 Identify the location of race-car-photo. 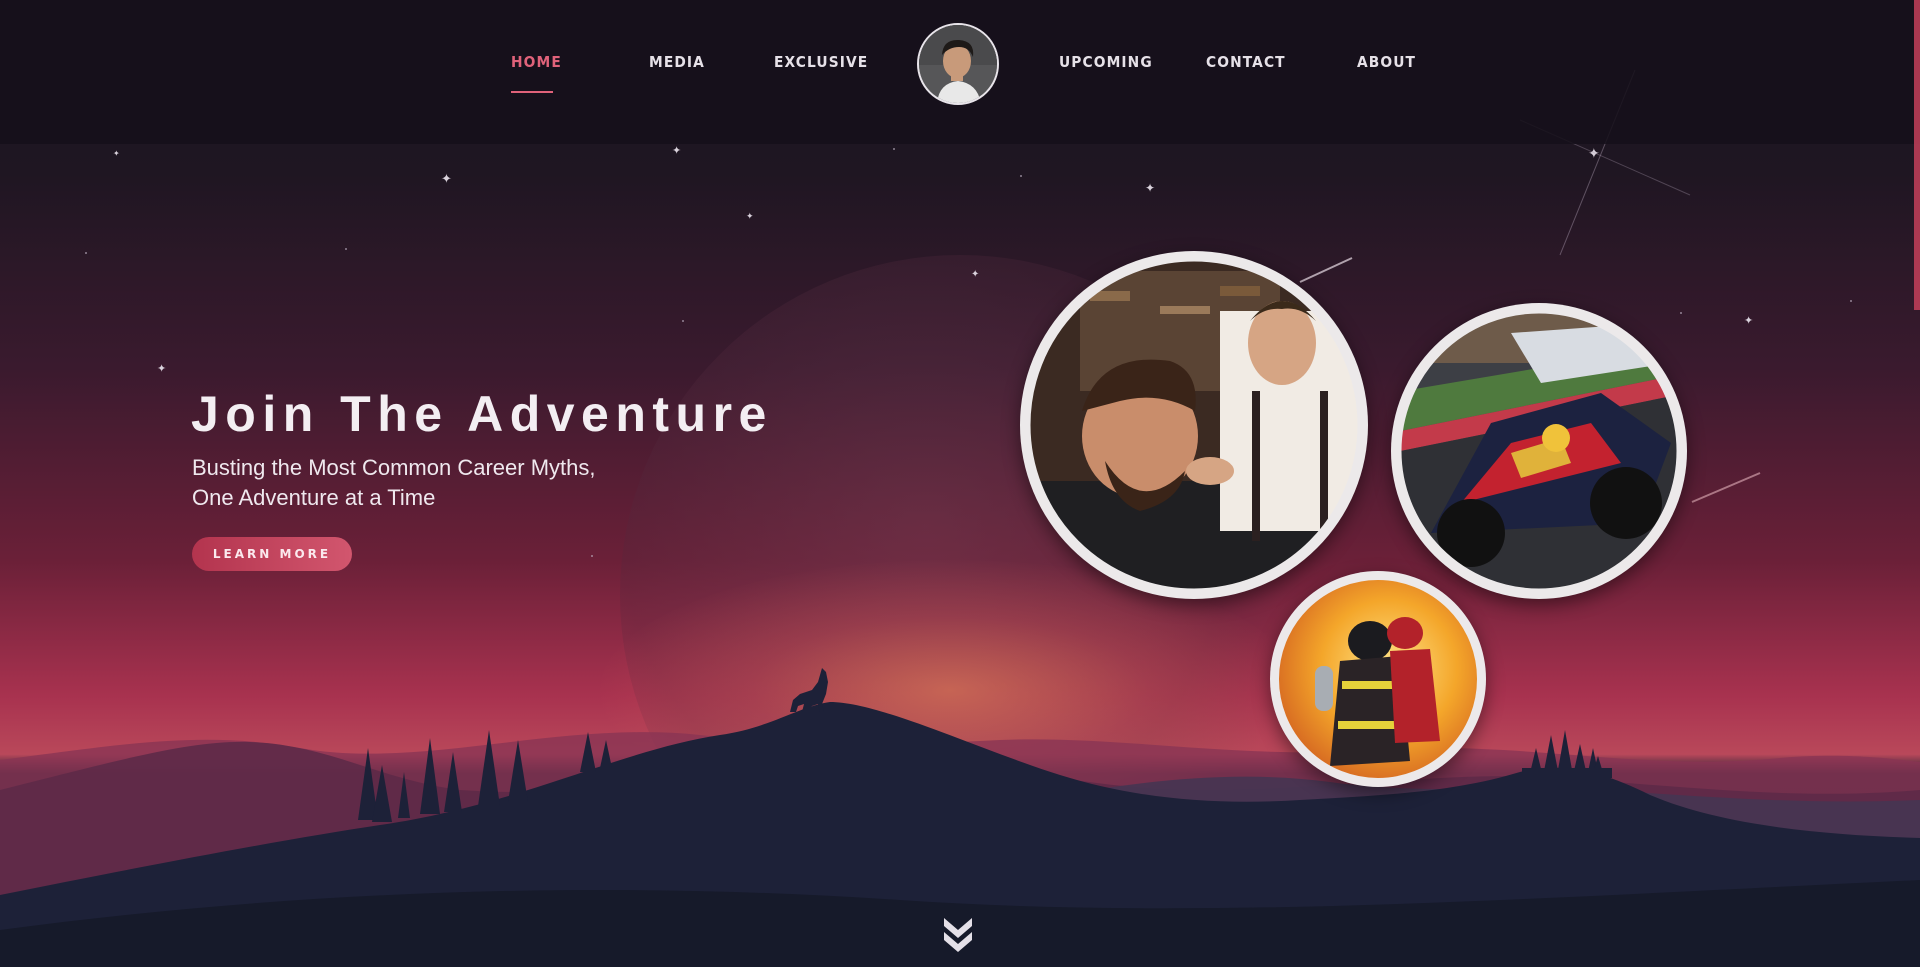
(1539, 451).